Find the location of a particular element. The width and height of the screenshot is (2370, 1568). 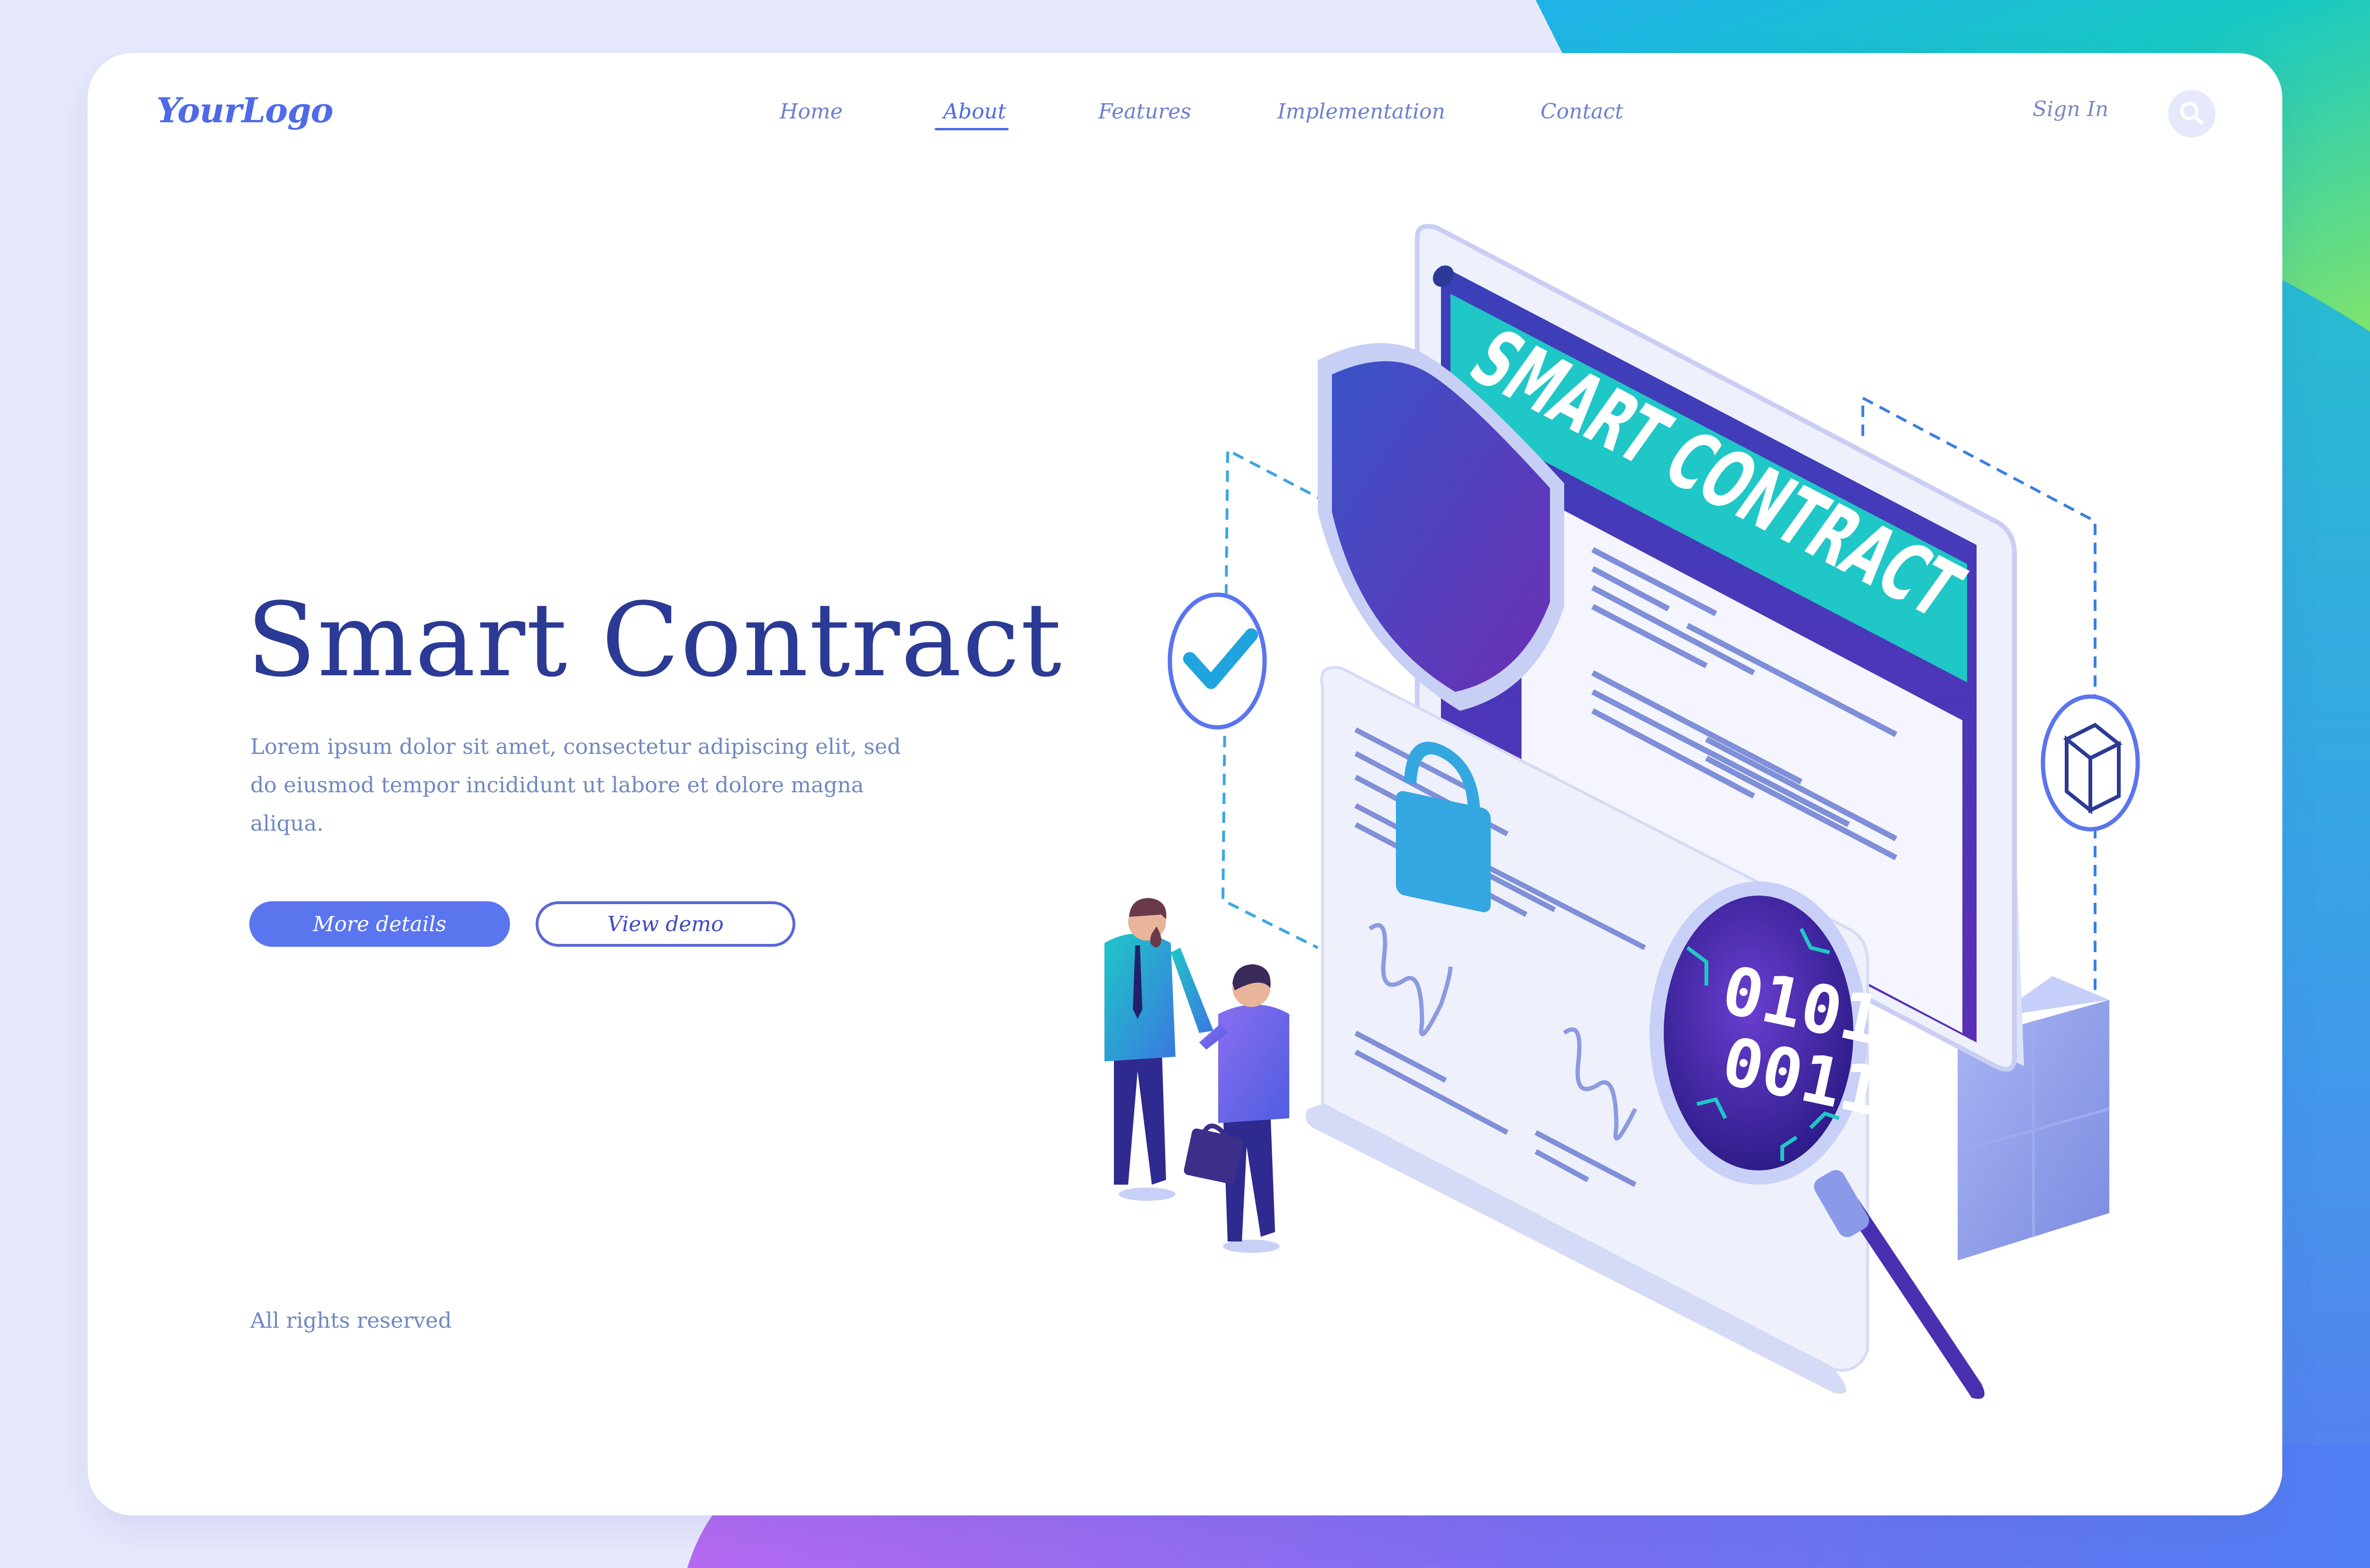

search-button is located at coordinates (2191, 113).